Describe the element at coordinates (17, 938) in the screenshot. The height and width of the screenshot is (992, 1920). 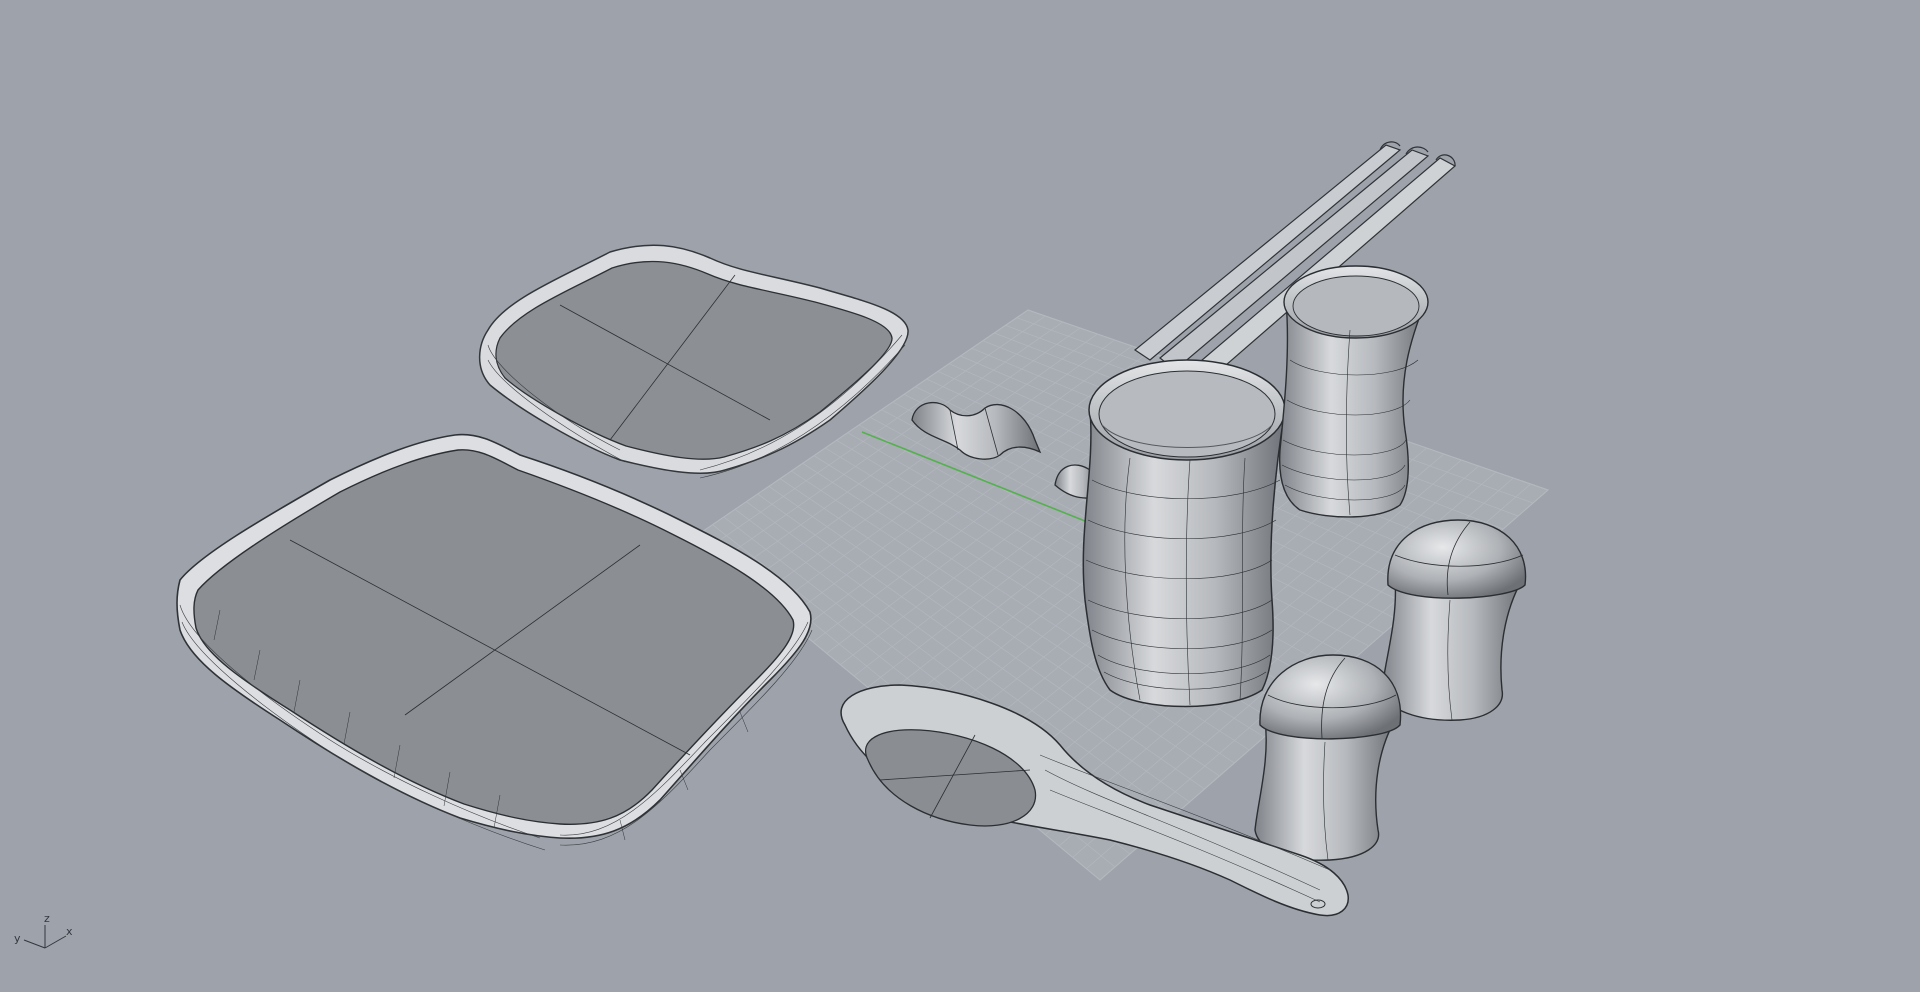
I see `axis-label-y: y` at that location.